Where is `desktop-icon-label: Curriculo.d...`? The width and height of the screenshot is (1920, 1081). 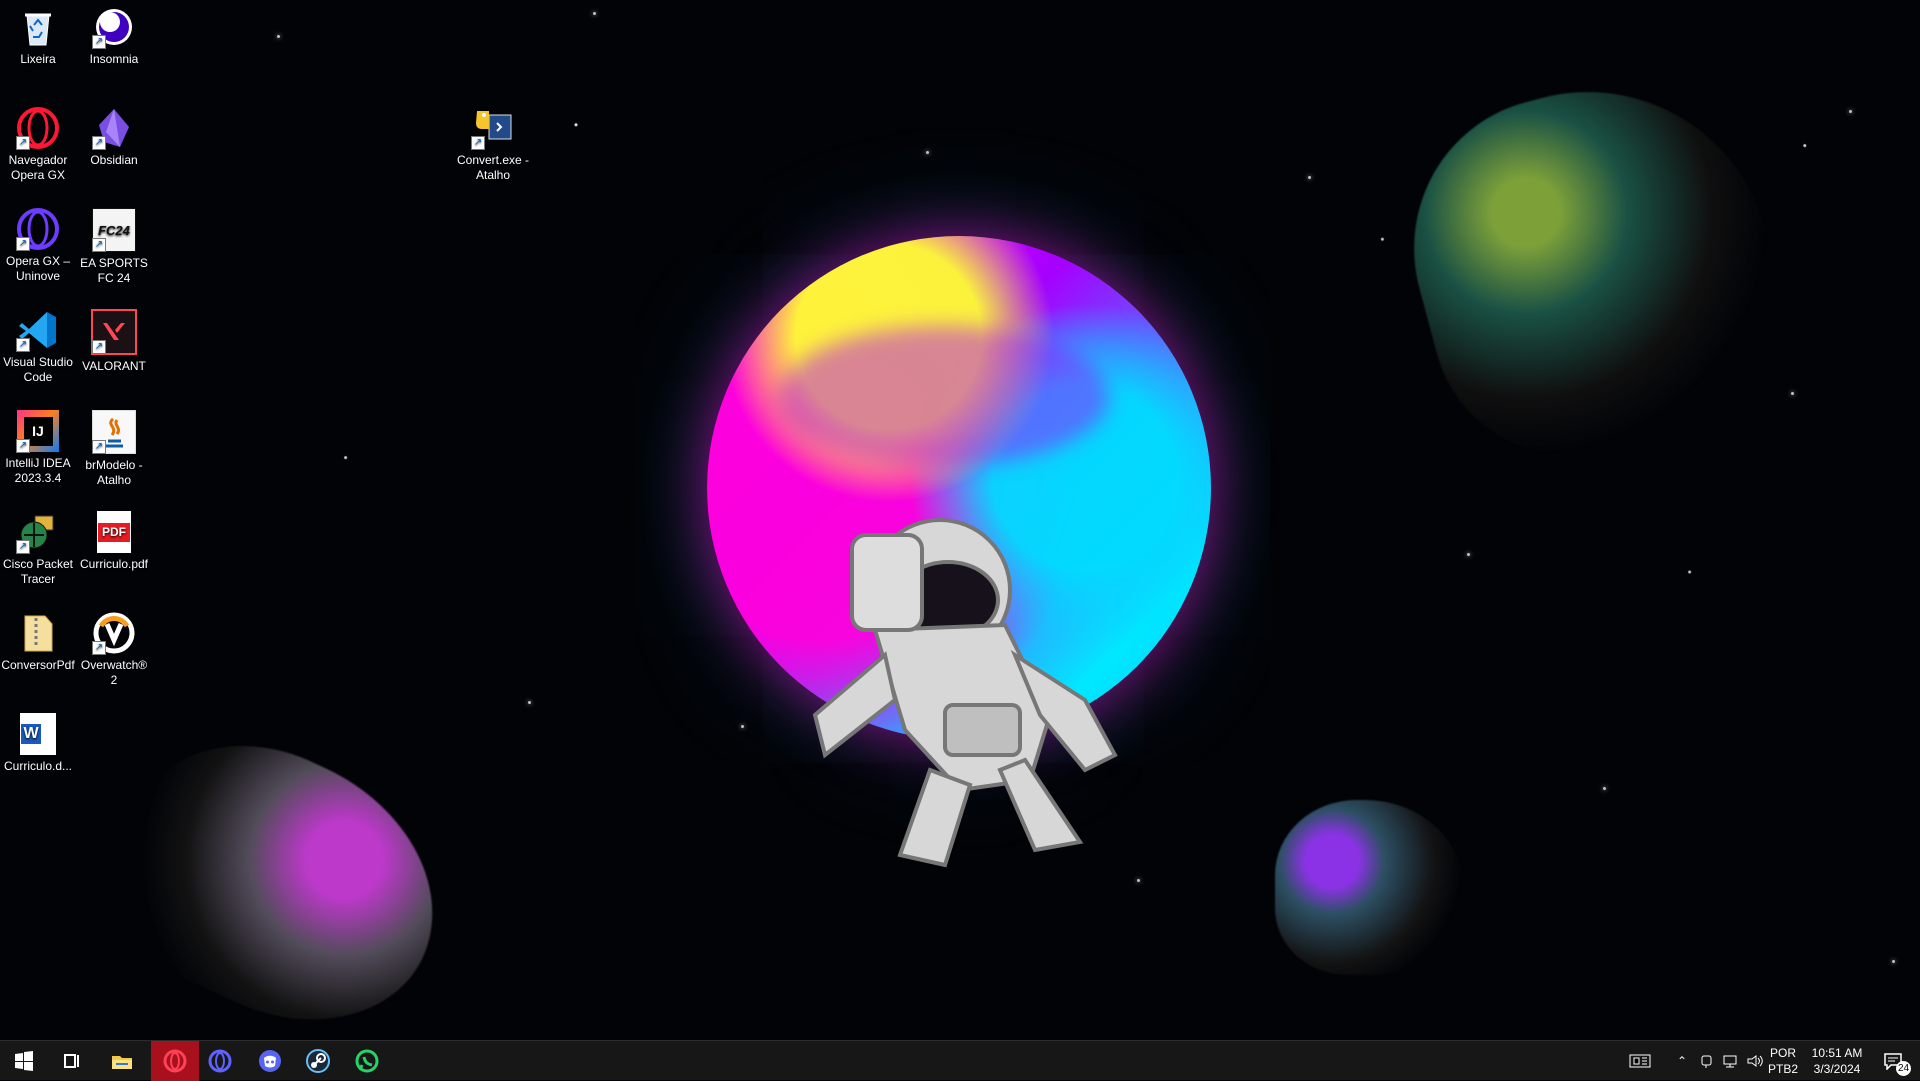
desktop-icon-label: Curriculo.d... is located at coordinates (38, 766).